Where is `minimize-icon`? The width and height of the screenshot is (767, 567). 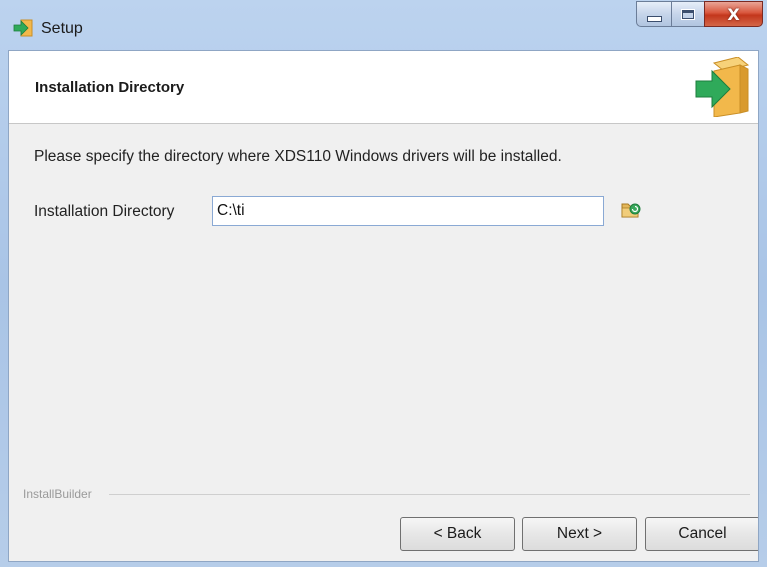 minimize-icon is located at coordinates (654, 19).